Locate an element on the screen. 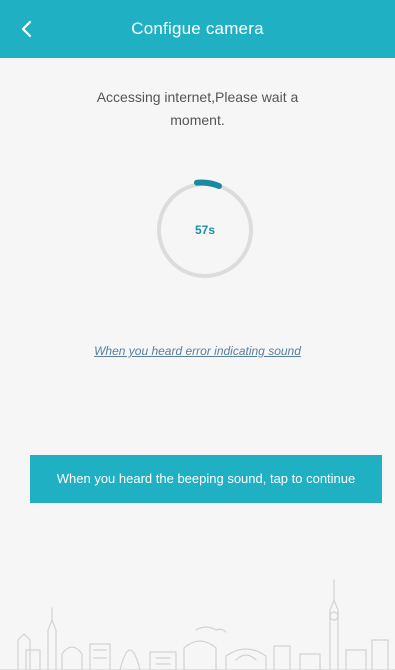 This screenshot has height=670, width=395. error-sound-link: When you heard error indicating sound is located at coordinates (197, 351).